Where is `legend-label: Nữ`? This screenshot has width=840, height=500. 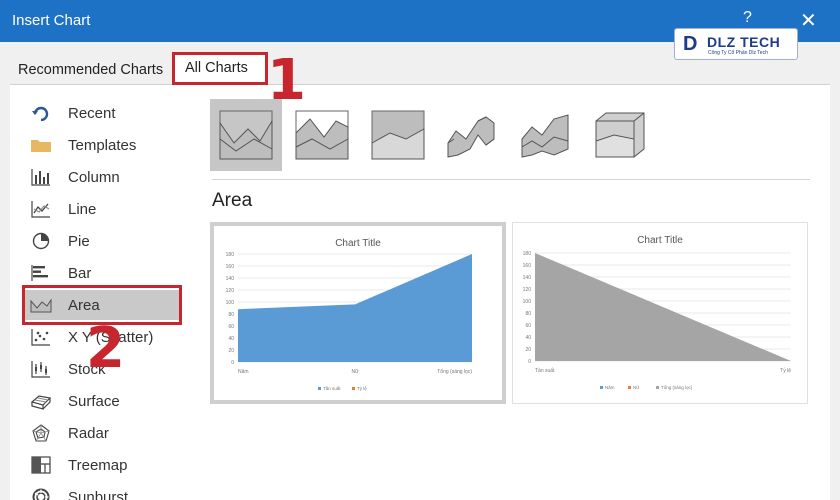
legend-label: Nữ is located at coordinates (636, 387).